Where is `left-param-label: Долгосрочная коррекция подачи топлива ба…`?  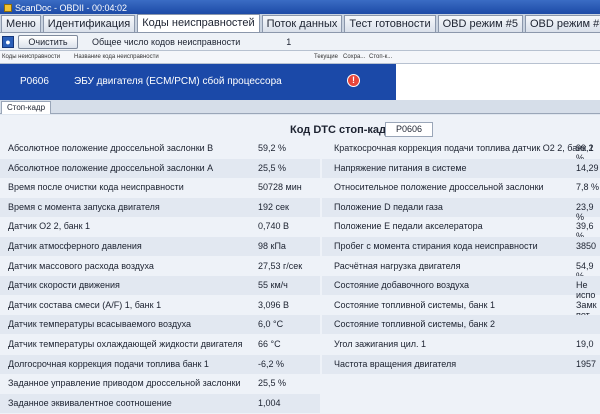
left-param-label: Долгосрочная коррекция подачи топлива ба… is located at coordinates (108, 363).